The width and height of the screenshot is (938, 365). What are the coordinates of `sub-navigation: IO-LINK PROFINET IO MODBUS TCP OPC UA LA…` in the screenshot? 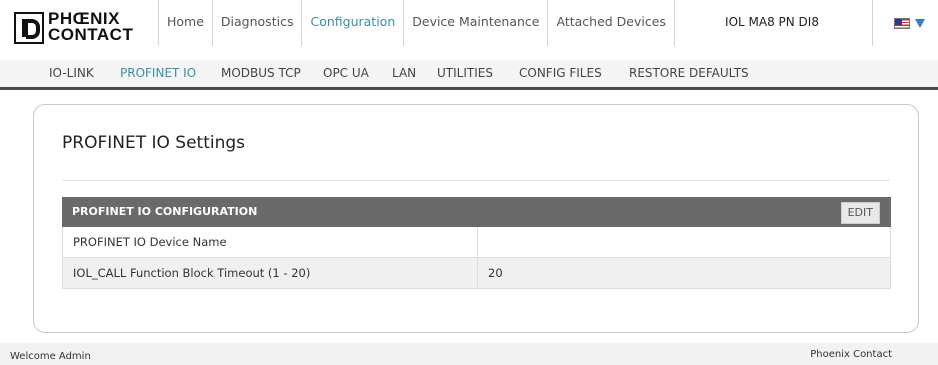 It's located at (469, 75).